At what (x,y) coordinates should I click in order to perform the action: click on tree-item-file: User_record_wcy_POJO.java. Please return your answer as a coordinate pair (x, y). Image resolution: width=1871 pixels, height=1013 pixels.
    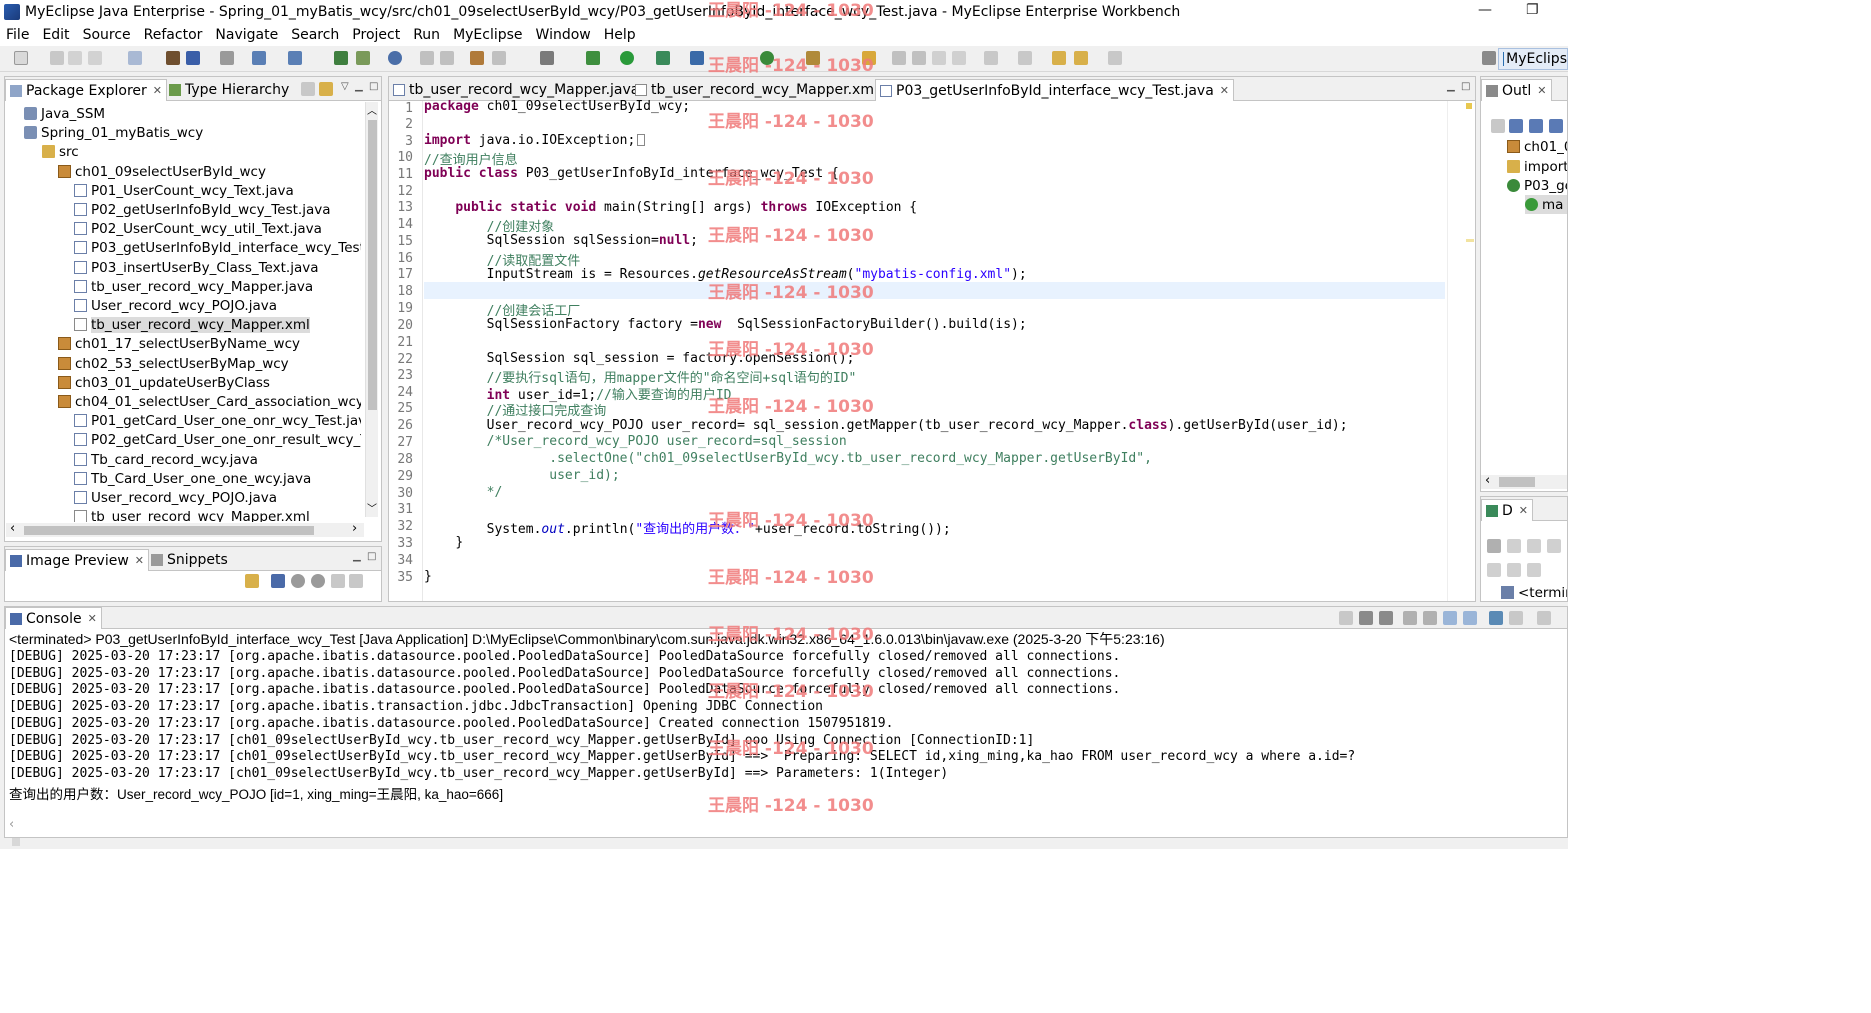
    Looking at the image, I should click on (175, 497).